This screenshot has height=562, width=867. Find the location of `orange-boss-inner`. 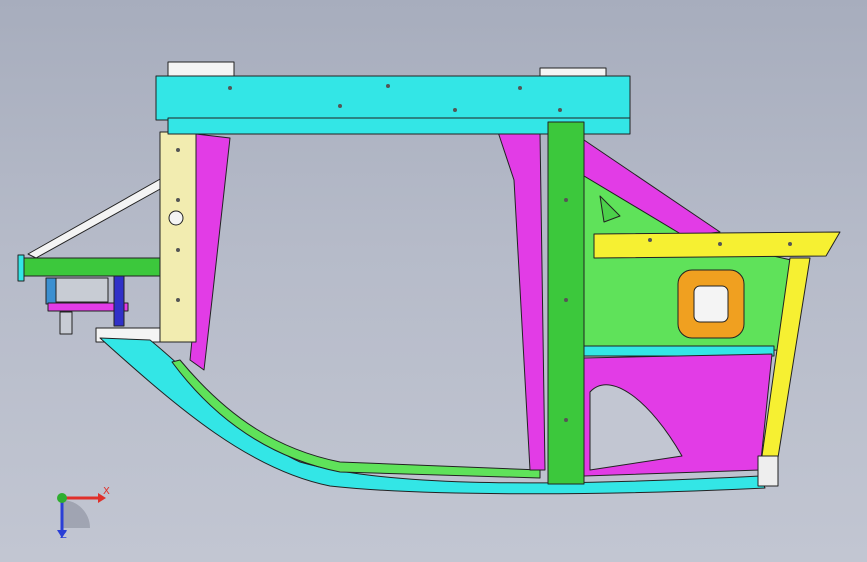

orange-boss-inner is located at coordinates (711, 304).